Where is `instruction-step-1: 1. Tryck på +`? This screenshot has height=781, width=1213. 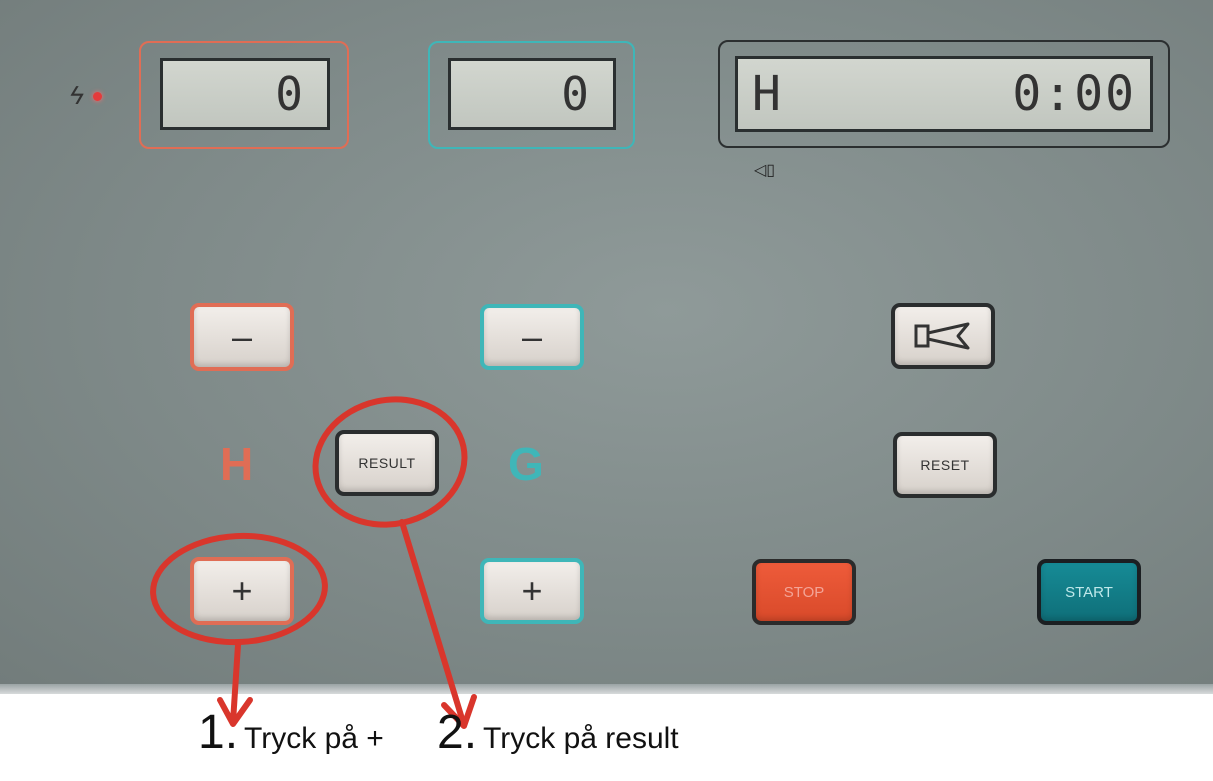 instruction-step-1: 1. Tryck på + is located at coordinates (291, 732).